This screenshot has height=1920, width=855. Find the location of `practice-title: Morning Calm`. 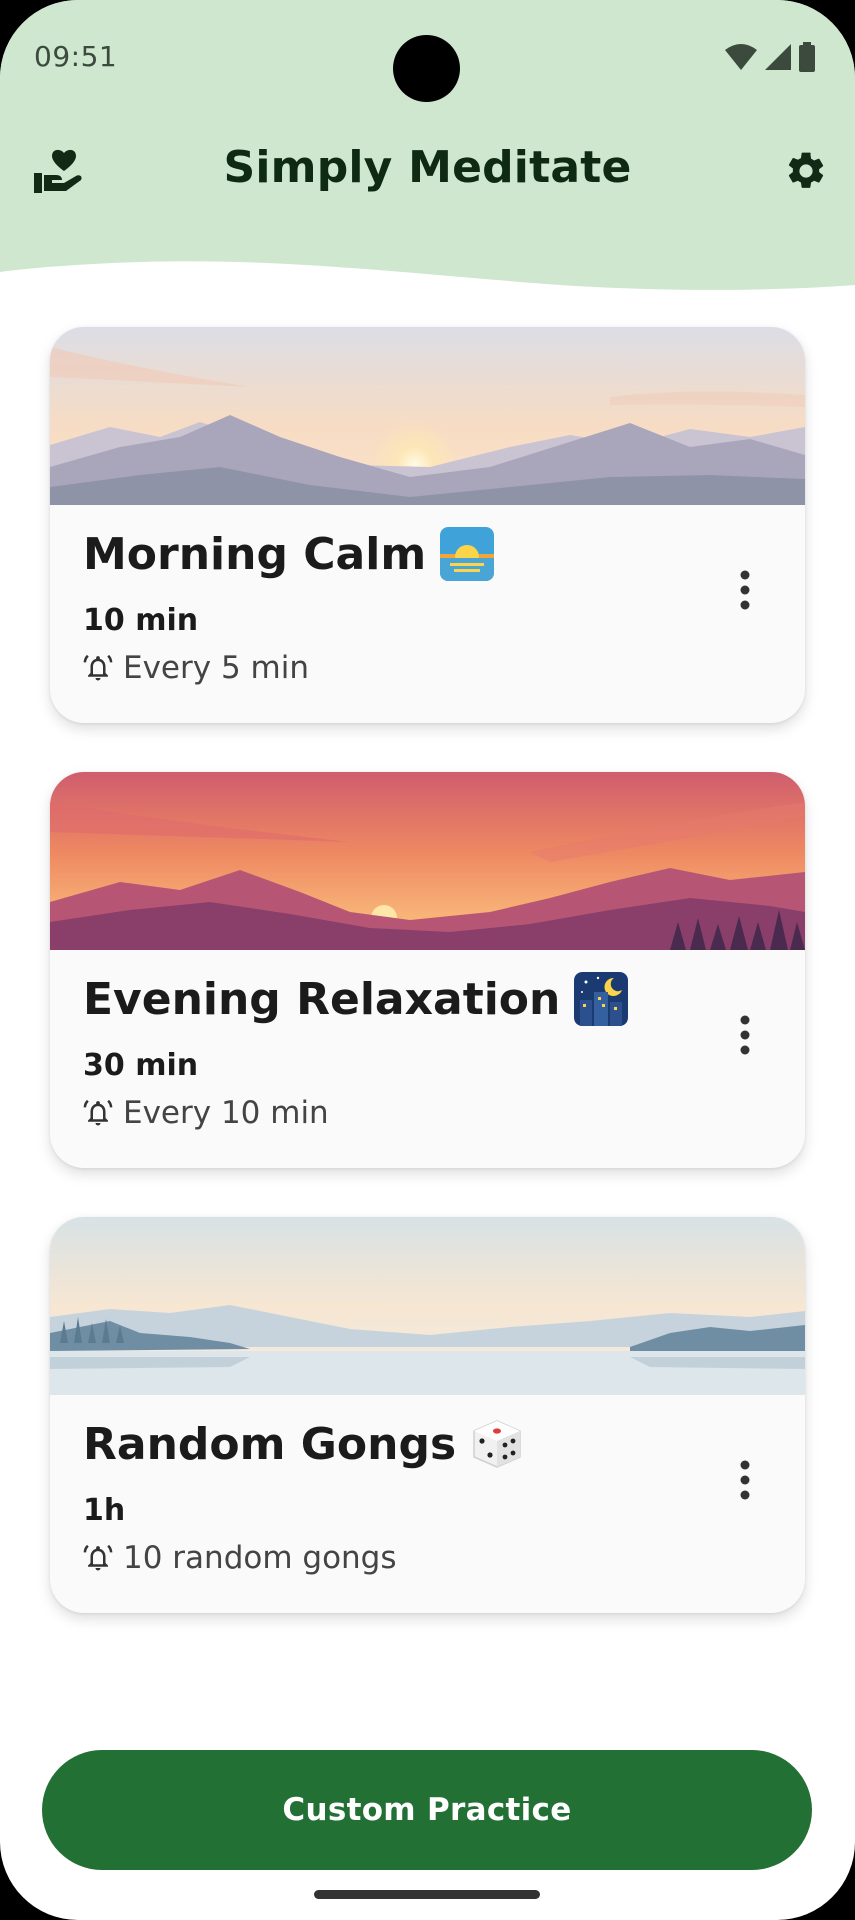

practice-title: Morning Calm is located at coordinates (289, 554).